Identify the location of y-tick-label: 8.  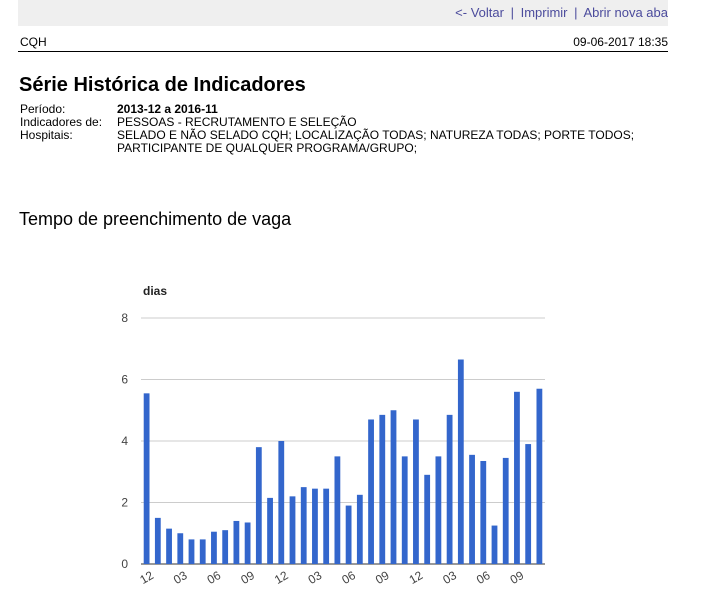
(124, 318).